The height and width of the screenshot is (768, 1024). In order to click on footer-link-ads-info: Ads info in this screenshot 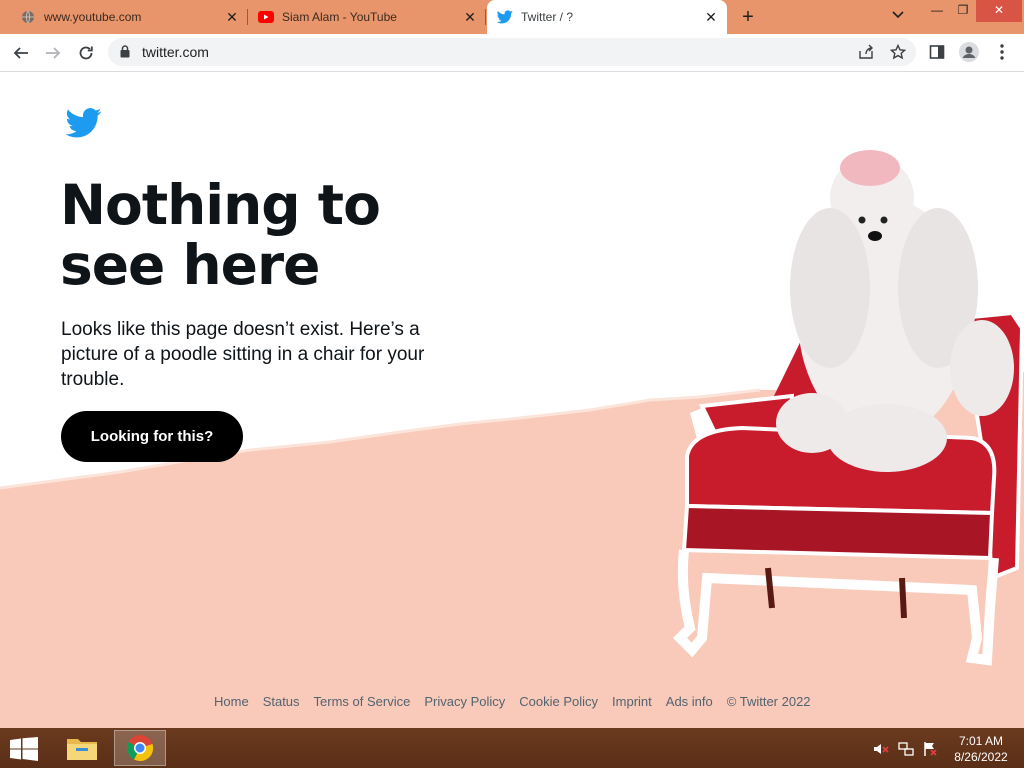, I will do `click(689, 701)`.